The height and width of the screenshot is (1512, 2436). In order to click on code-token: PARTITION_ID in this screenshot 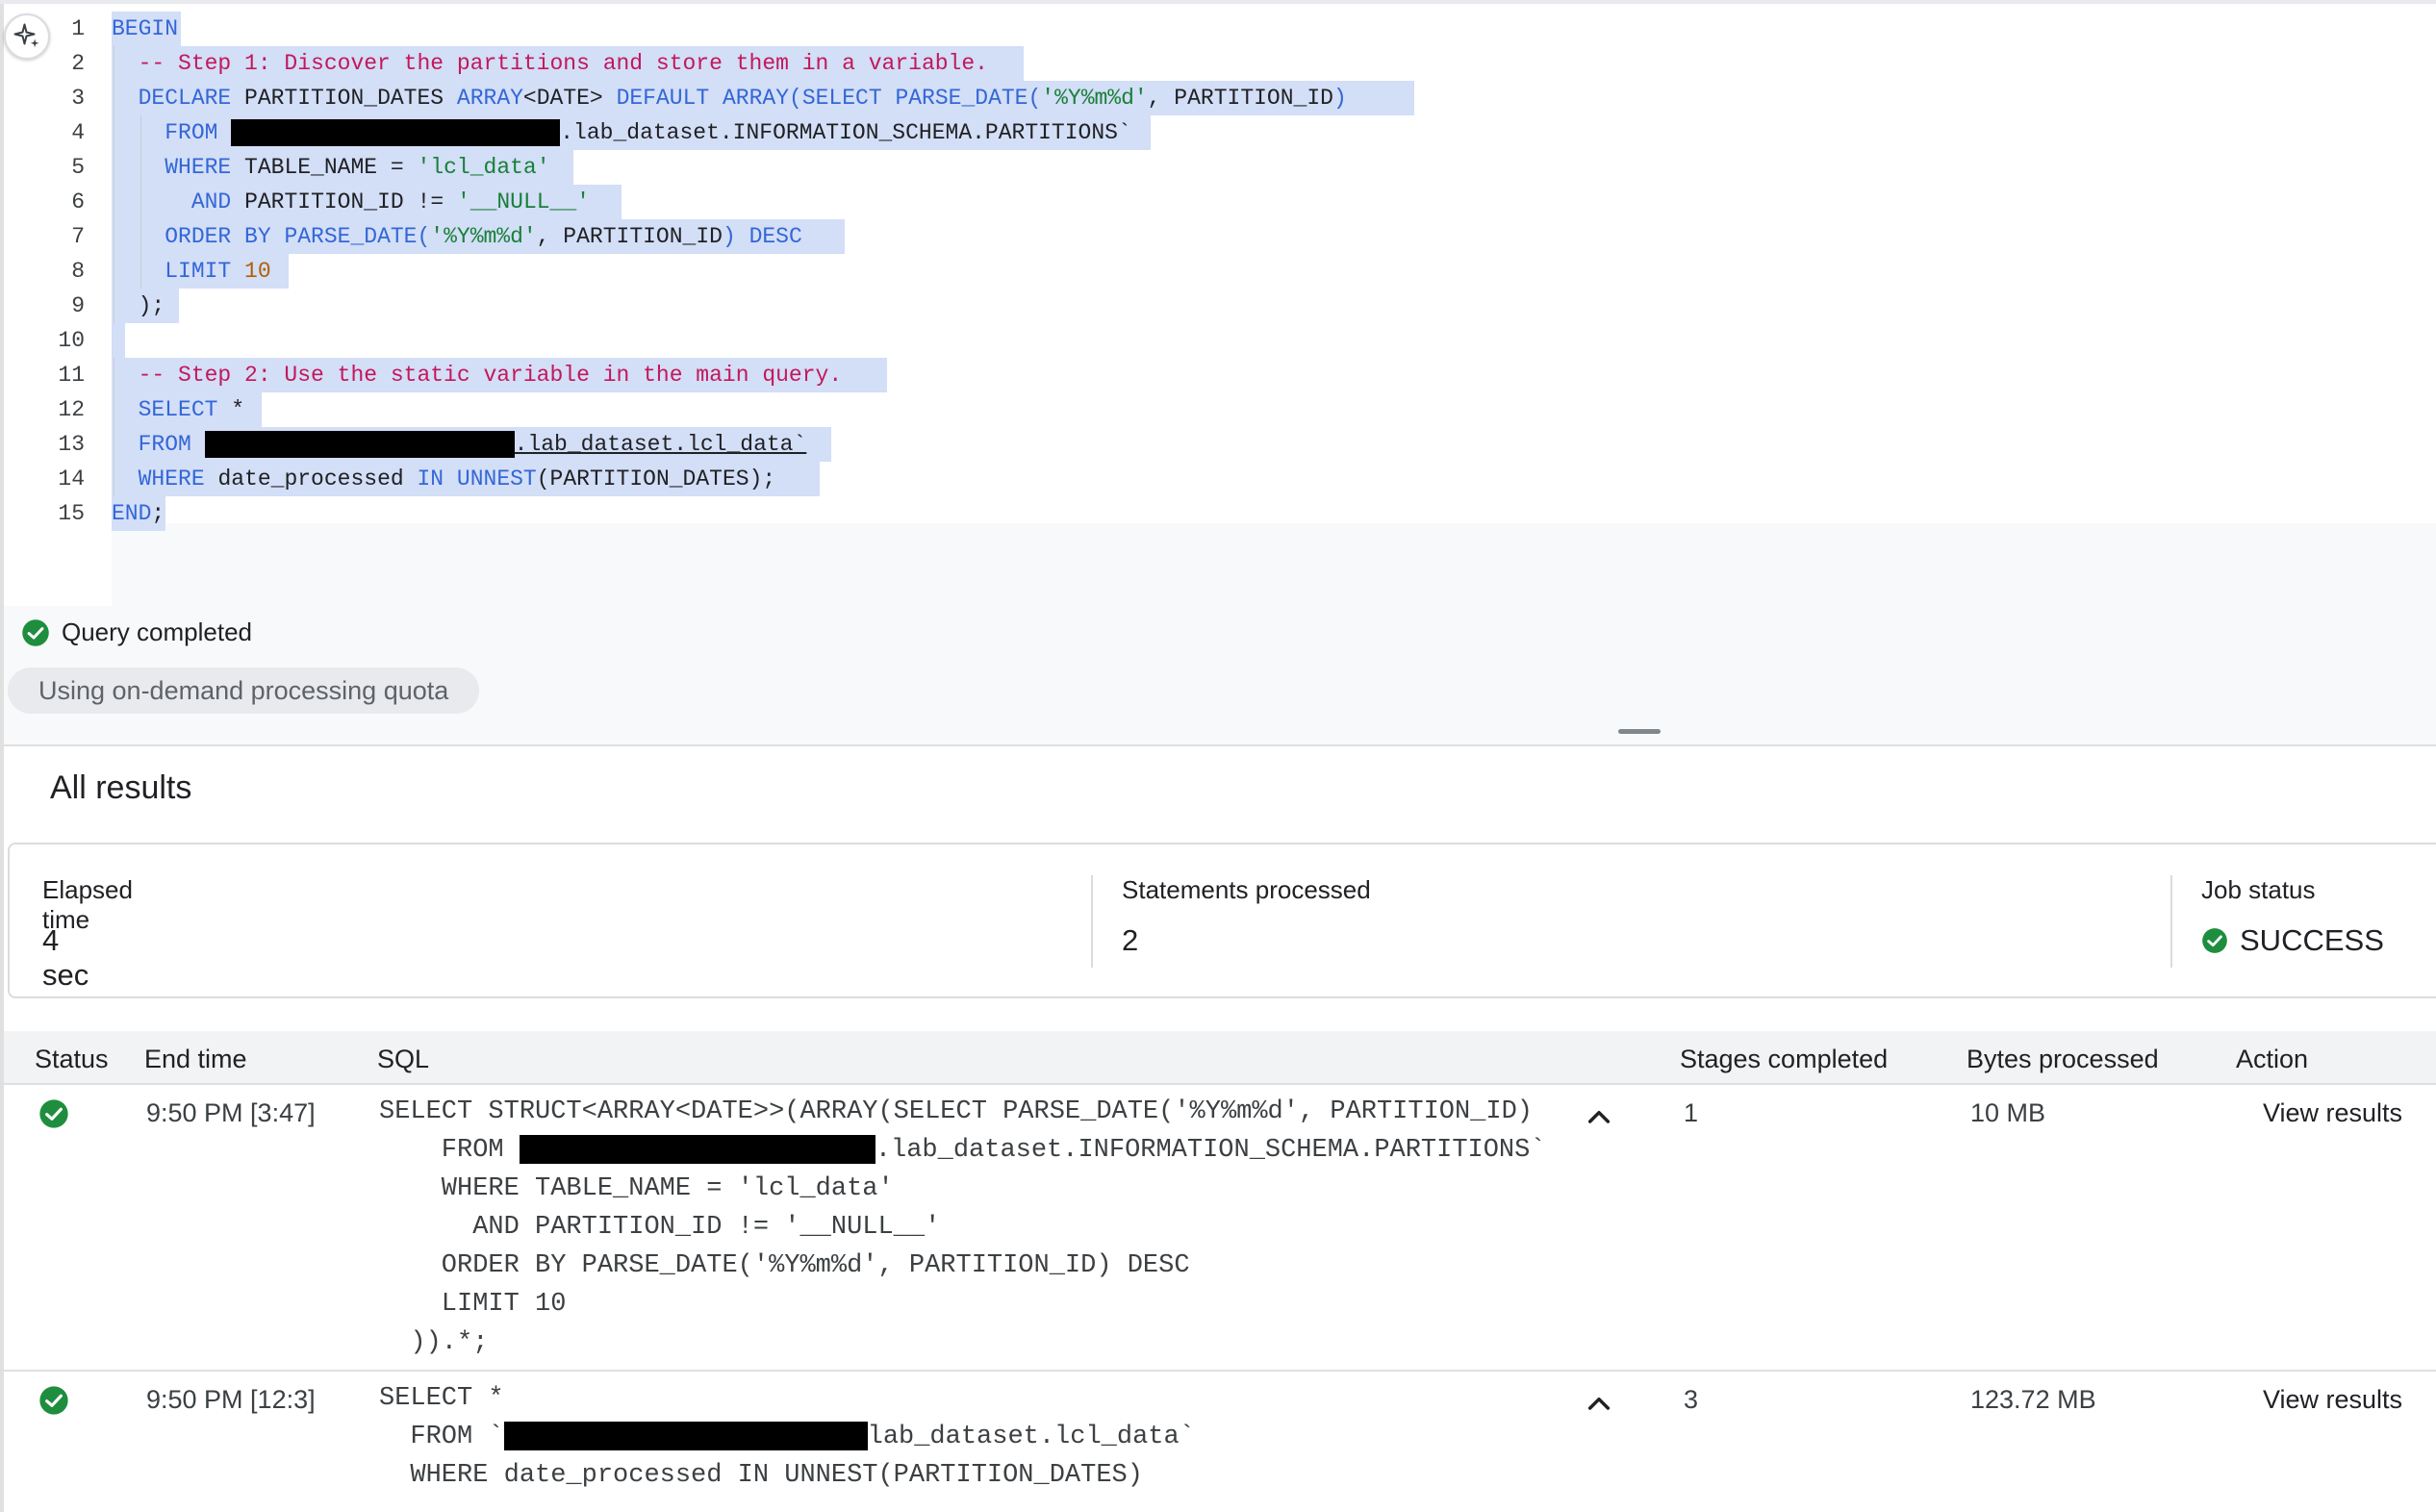, I will do `click(324, 202)`.